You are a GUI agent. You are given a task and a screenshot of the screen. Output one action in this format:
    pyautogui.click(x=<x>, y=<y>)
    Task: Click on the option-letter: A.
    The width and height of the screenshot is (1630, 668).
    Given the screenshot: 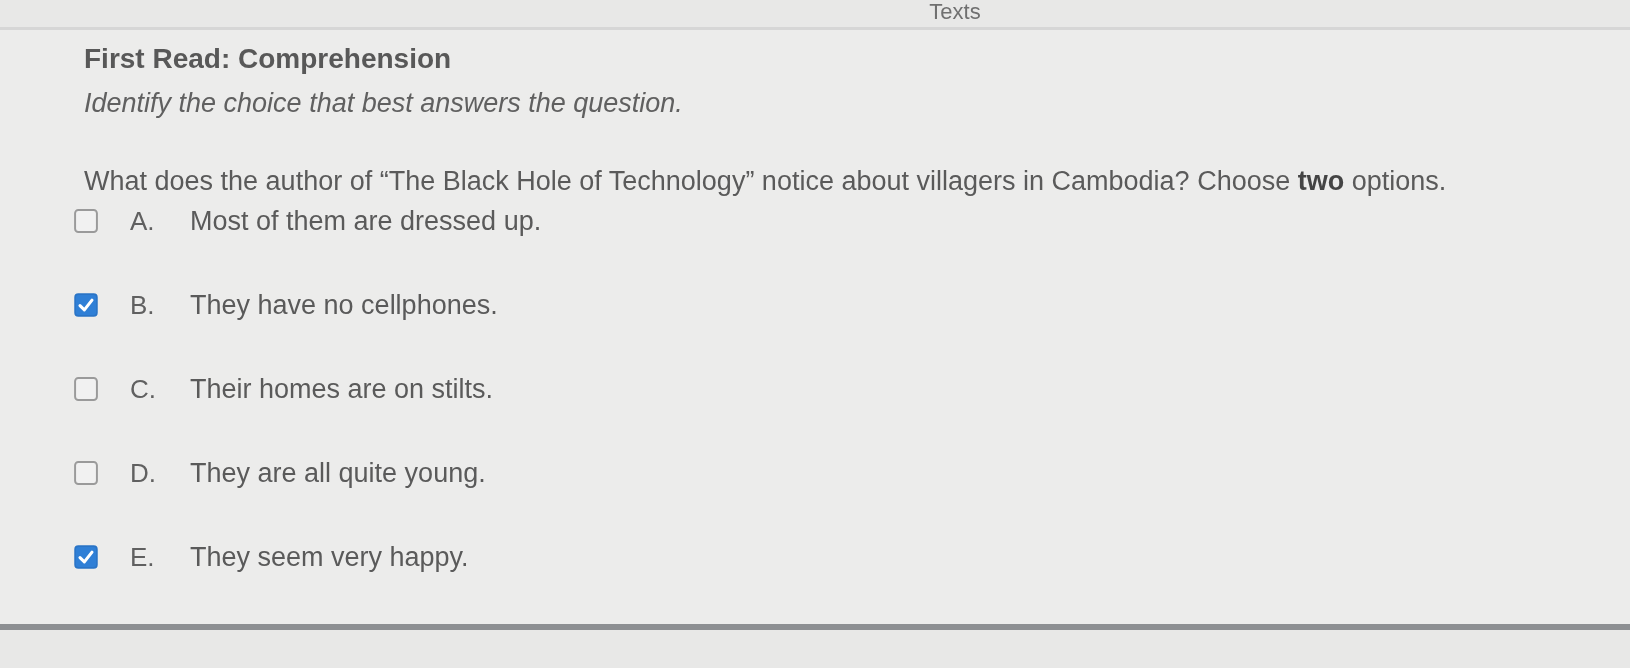 What is the action you would take?
    pyautogui.click(x=143, y=221)
    